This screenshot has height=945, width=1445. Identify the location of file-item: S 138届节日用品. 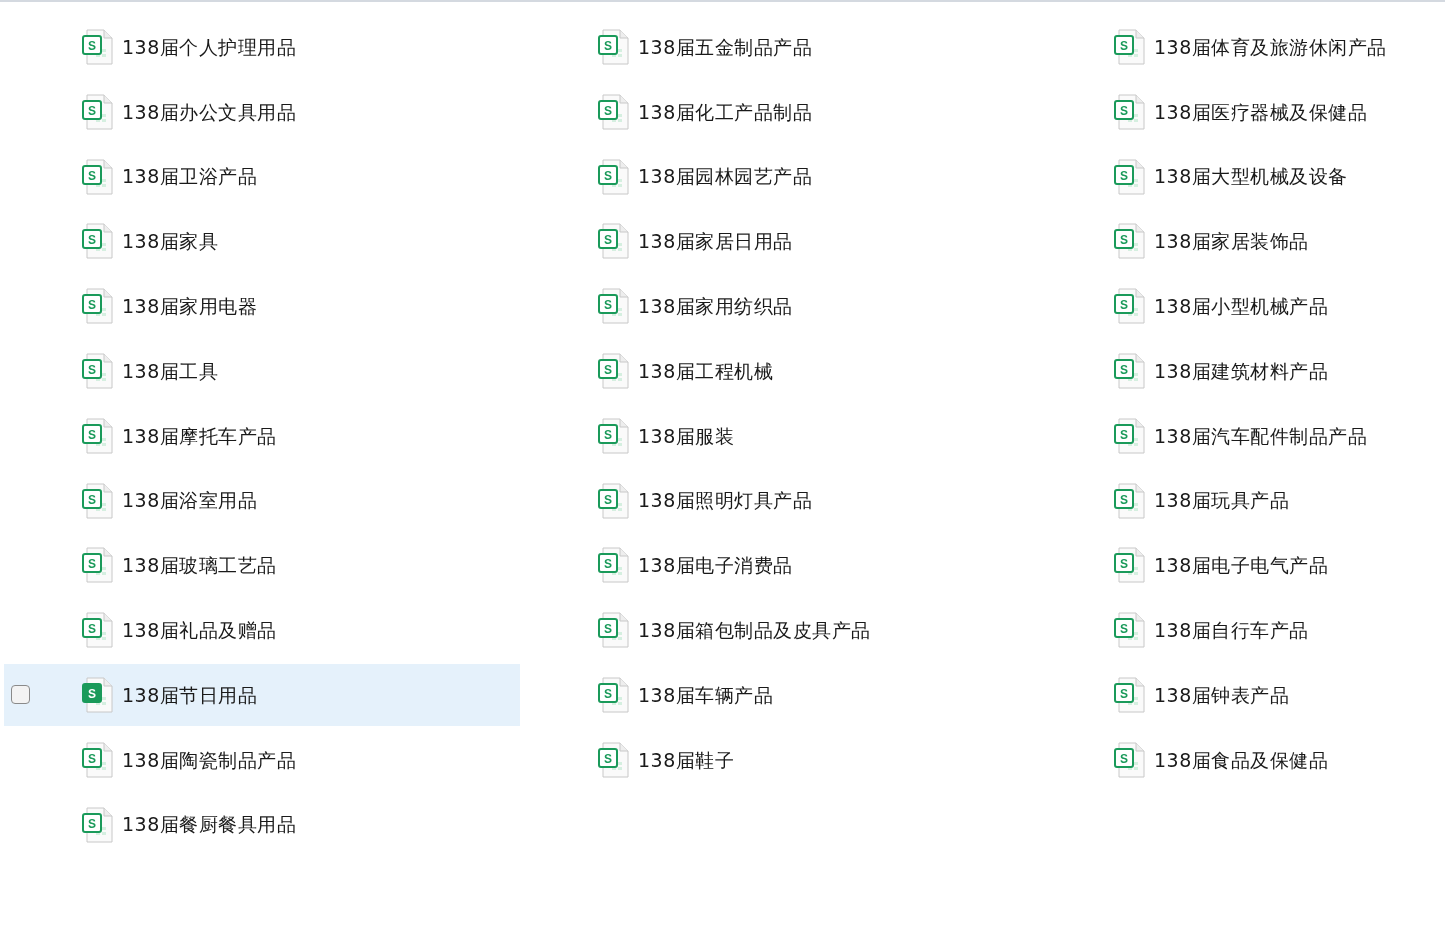
(262, 694).